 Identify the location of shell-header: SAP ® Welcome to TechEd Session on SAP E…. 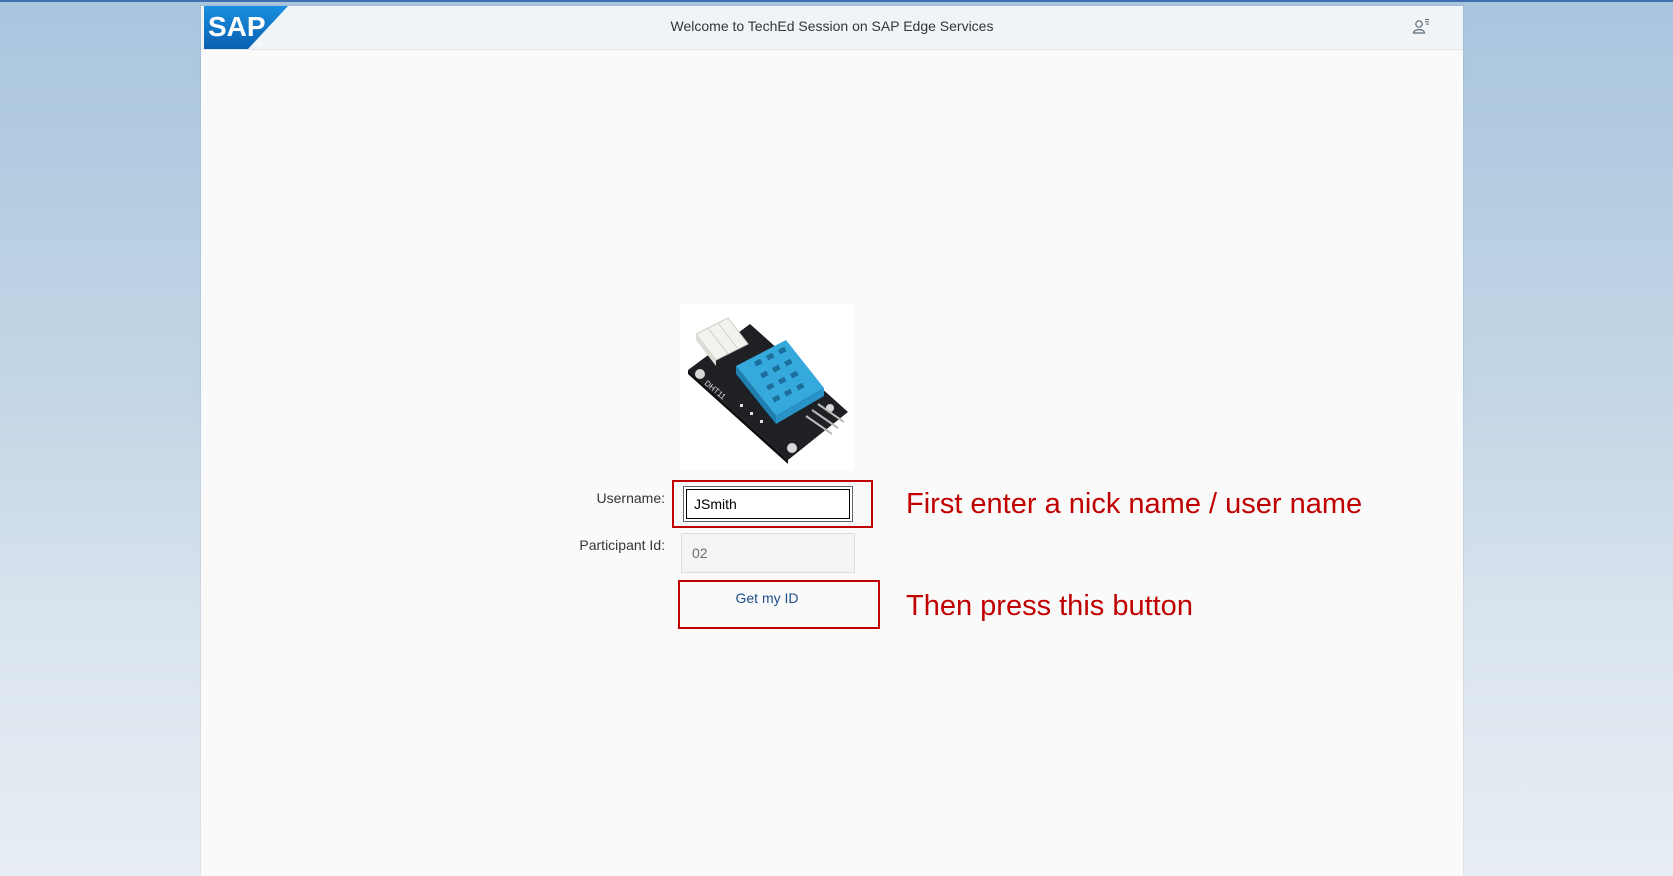
(832, 28).